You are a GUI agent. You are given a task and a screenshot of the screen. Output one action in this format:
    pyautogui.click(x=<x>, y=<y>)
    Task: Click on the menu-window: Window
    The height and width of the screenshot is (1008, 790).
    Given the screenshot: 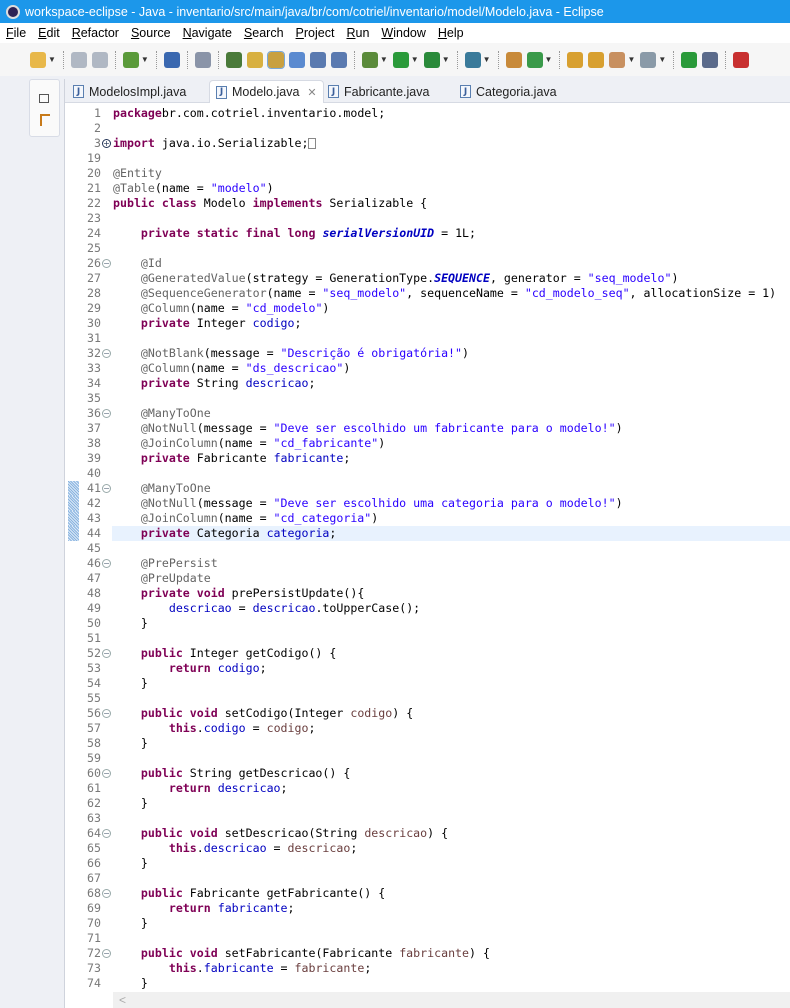 What is the action you would take?
    pyautogui.click(x=403, y=33)
    